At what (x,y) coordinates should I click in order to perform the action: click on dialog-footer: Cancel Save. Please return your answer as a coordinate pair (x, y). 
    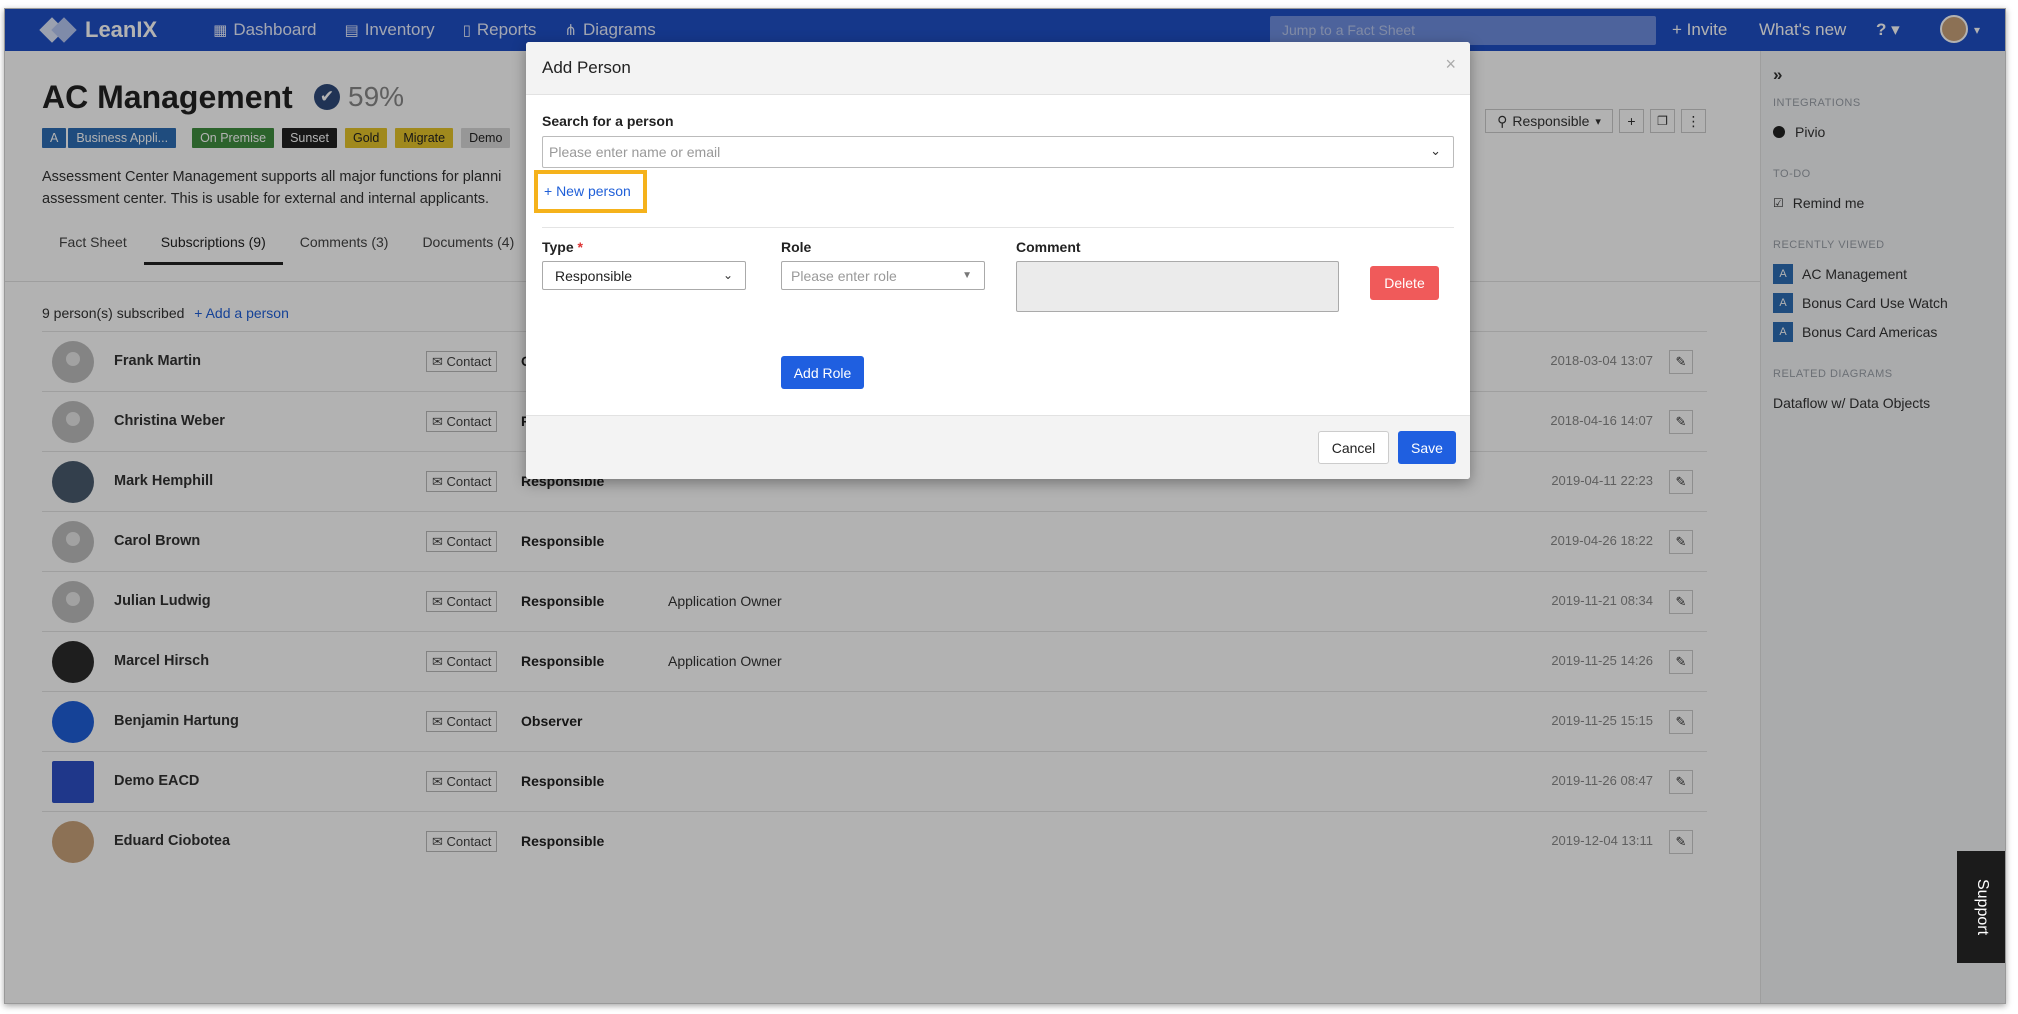
    Looking at the image, I should click on (998, 447).